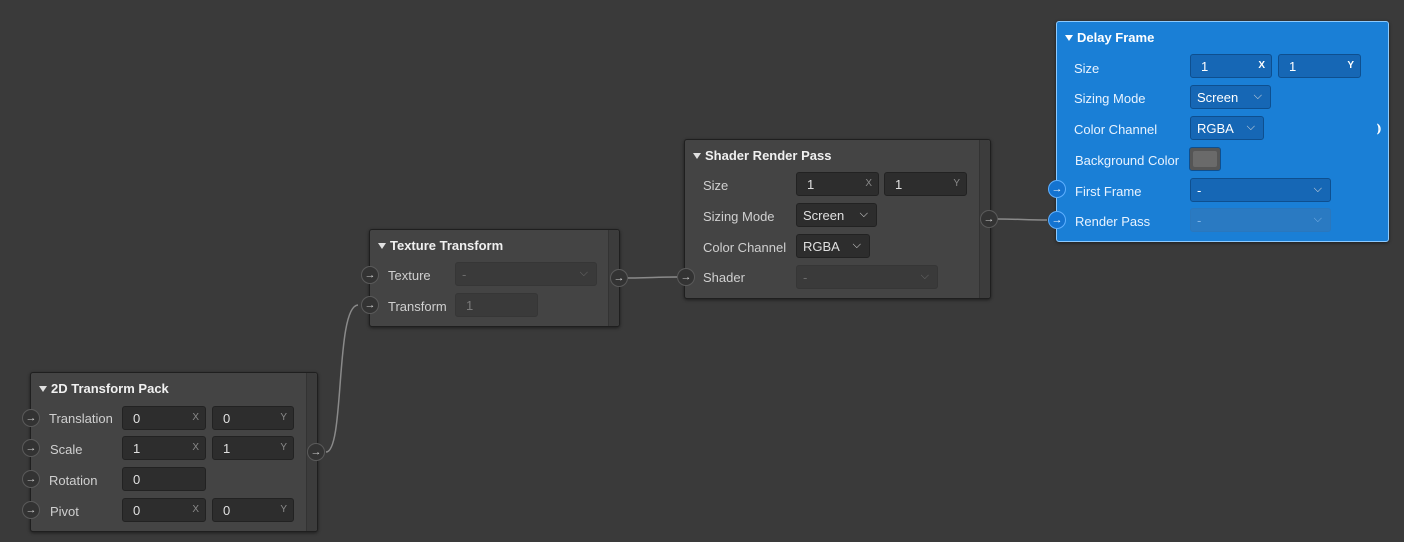  What do you see at coordinates (253, 448) in the screenshot?
I see `scale-y-field: 1Y` at bounding box center [253, 448].